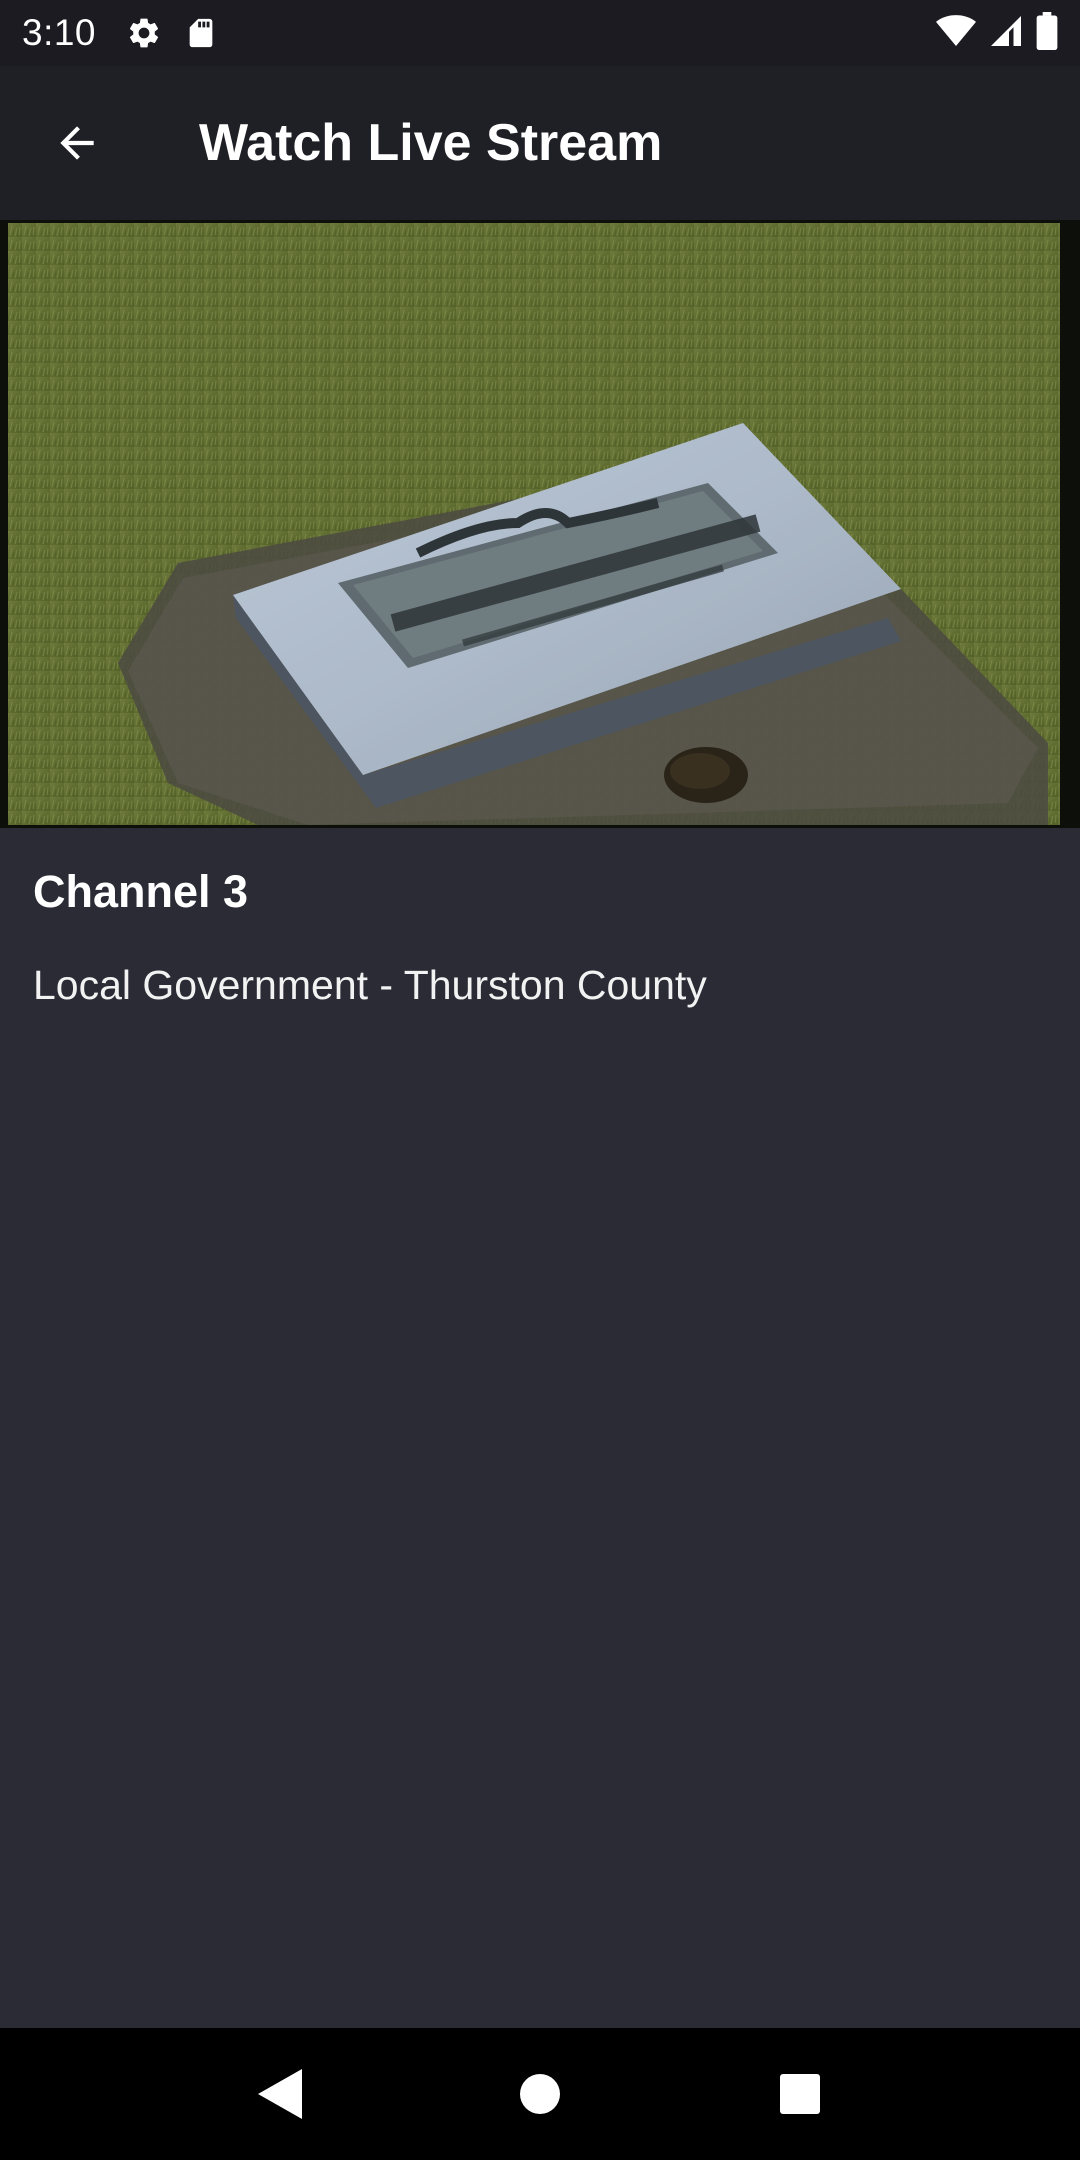 The image size is (1080, 2160). I want to click on nav-recents-button, so click(800, 2094).